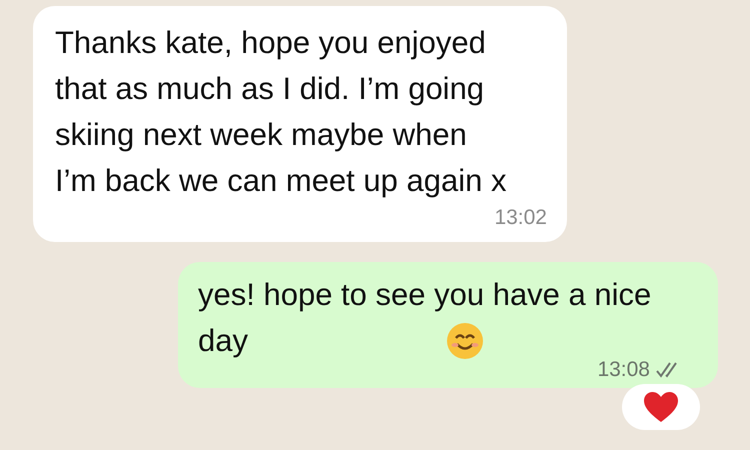 The height and width of the screenshot is (450, 750). I want to click on message-text: yes! hope to see you have a nice day, so click(425, 318).